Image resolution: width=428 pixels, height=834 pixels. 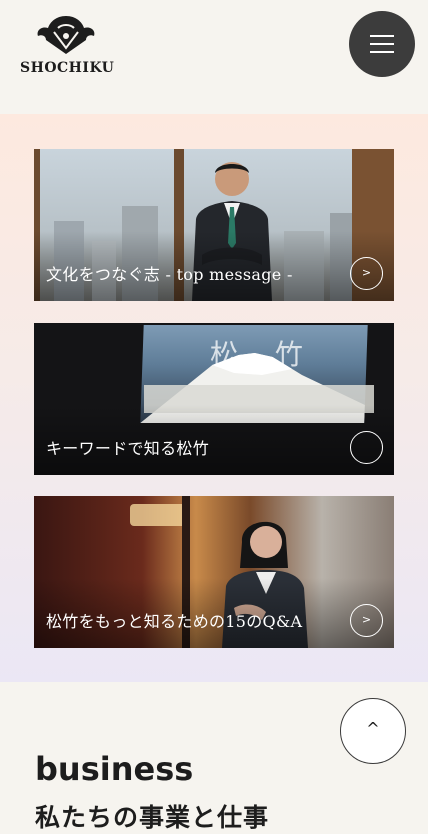 I want to click on section-title-en: business, so click(x=114, y=769).